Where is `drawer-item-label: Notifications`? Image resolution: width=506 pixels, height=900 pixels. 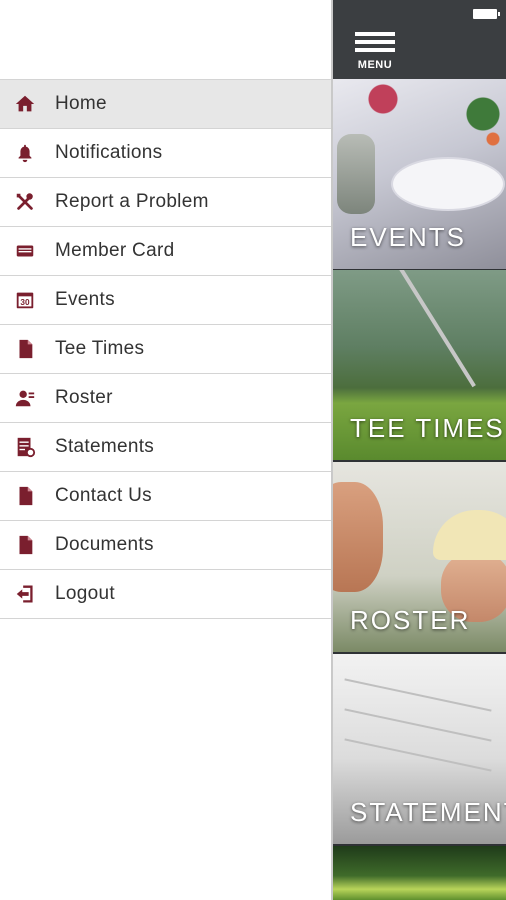
drawer-item-label: Notifications is located at coordinates (109, 152).